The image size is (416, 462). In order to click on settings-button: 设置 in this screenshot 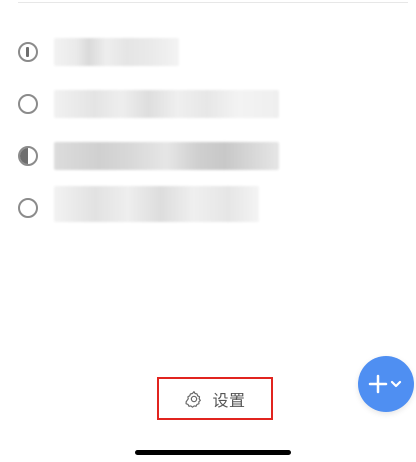, I will do `click(215, 398)`.